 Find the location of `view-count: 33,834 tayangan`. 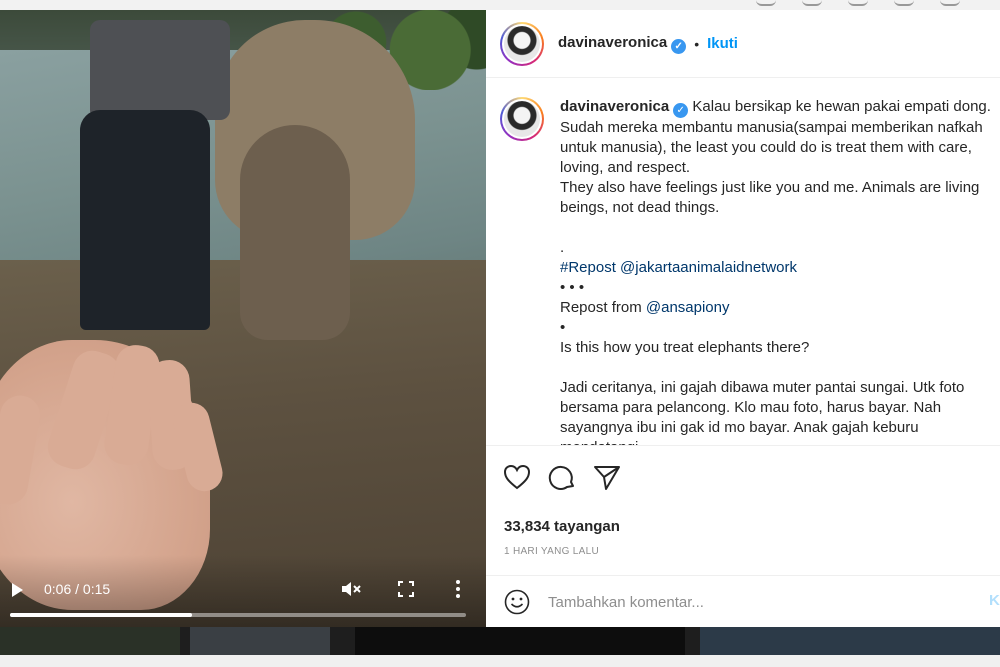

view-count: 33,834 tayangan is located at coordinates (562, 526).